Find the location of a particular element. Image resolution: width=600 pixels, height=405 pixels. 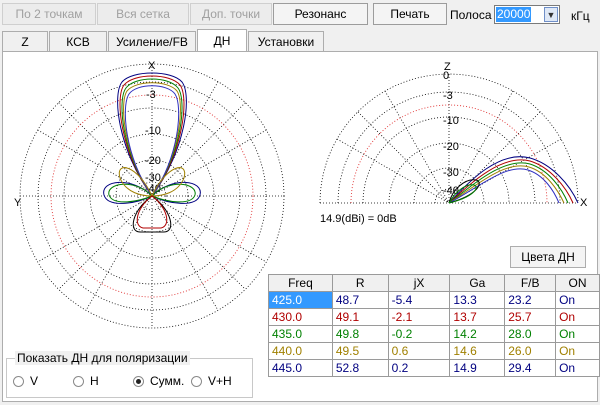

cell-r: 49.8 is located at coordinates (360, 334).